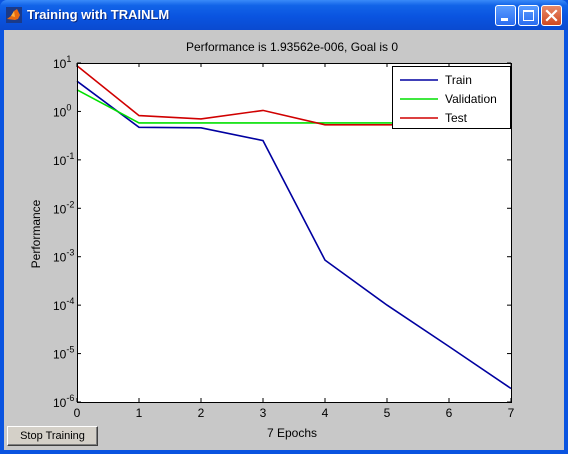 Image resolution: width=568 pixels, height=455 pixels. Describe the element at coordinates (284, 15) in the screenshot. I see `title-bar: Training with TRAINLM` at that location.